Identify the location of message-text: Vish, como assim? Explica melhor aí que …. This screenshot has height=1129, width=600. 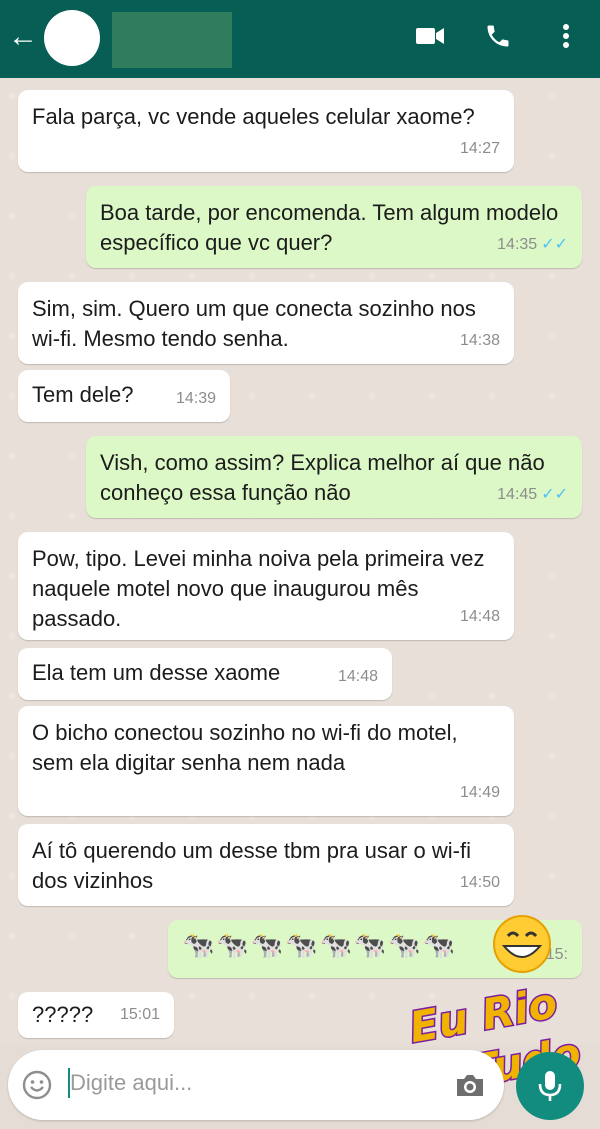
(322, 477).